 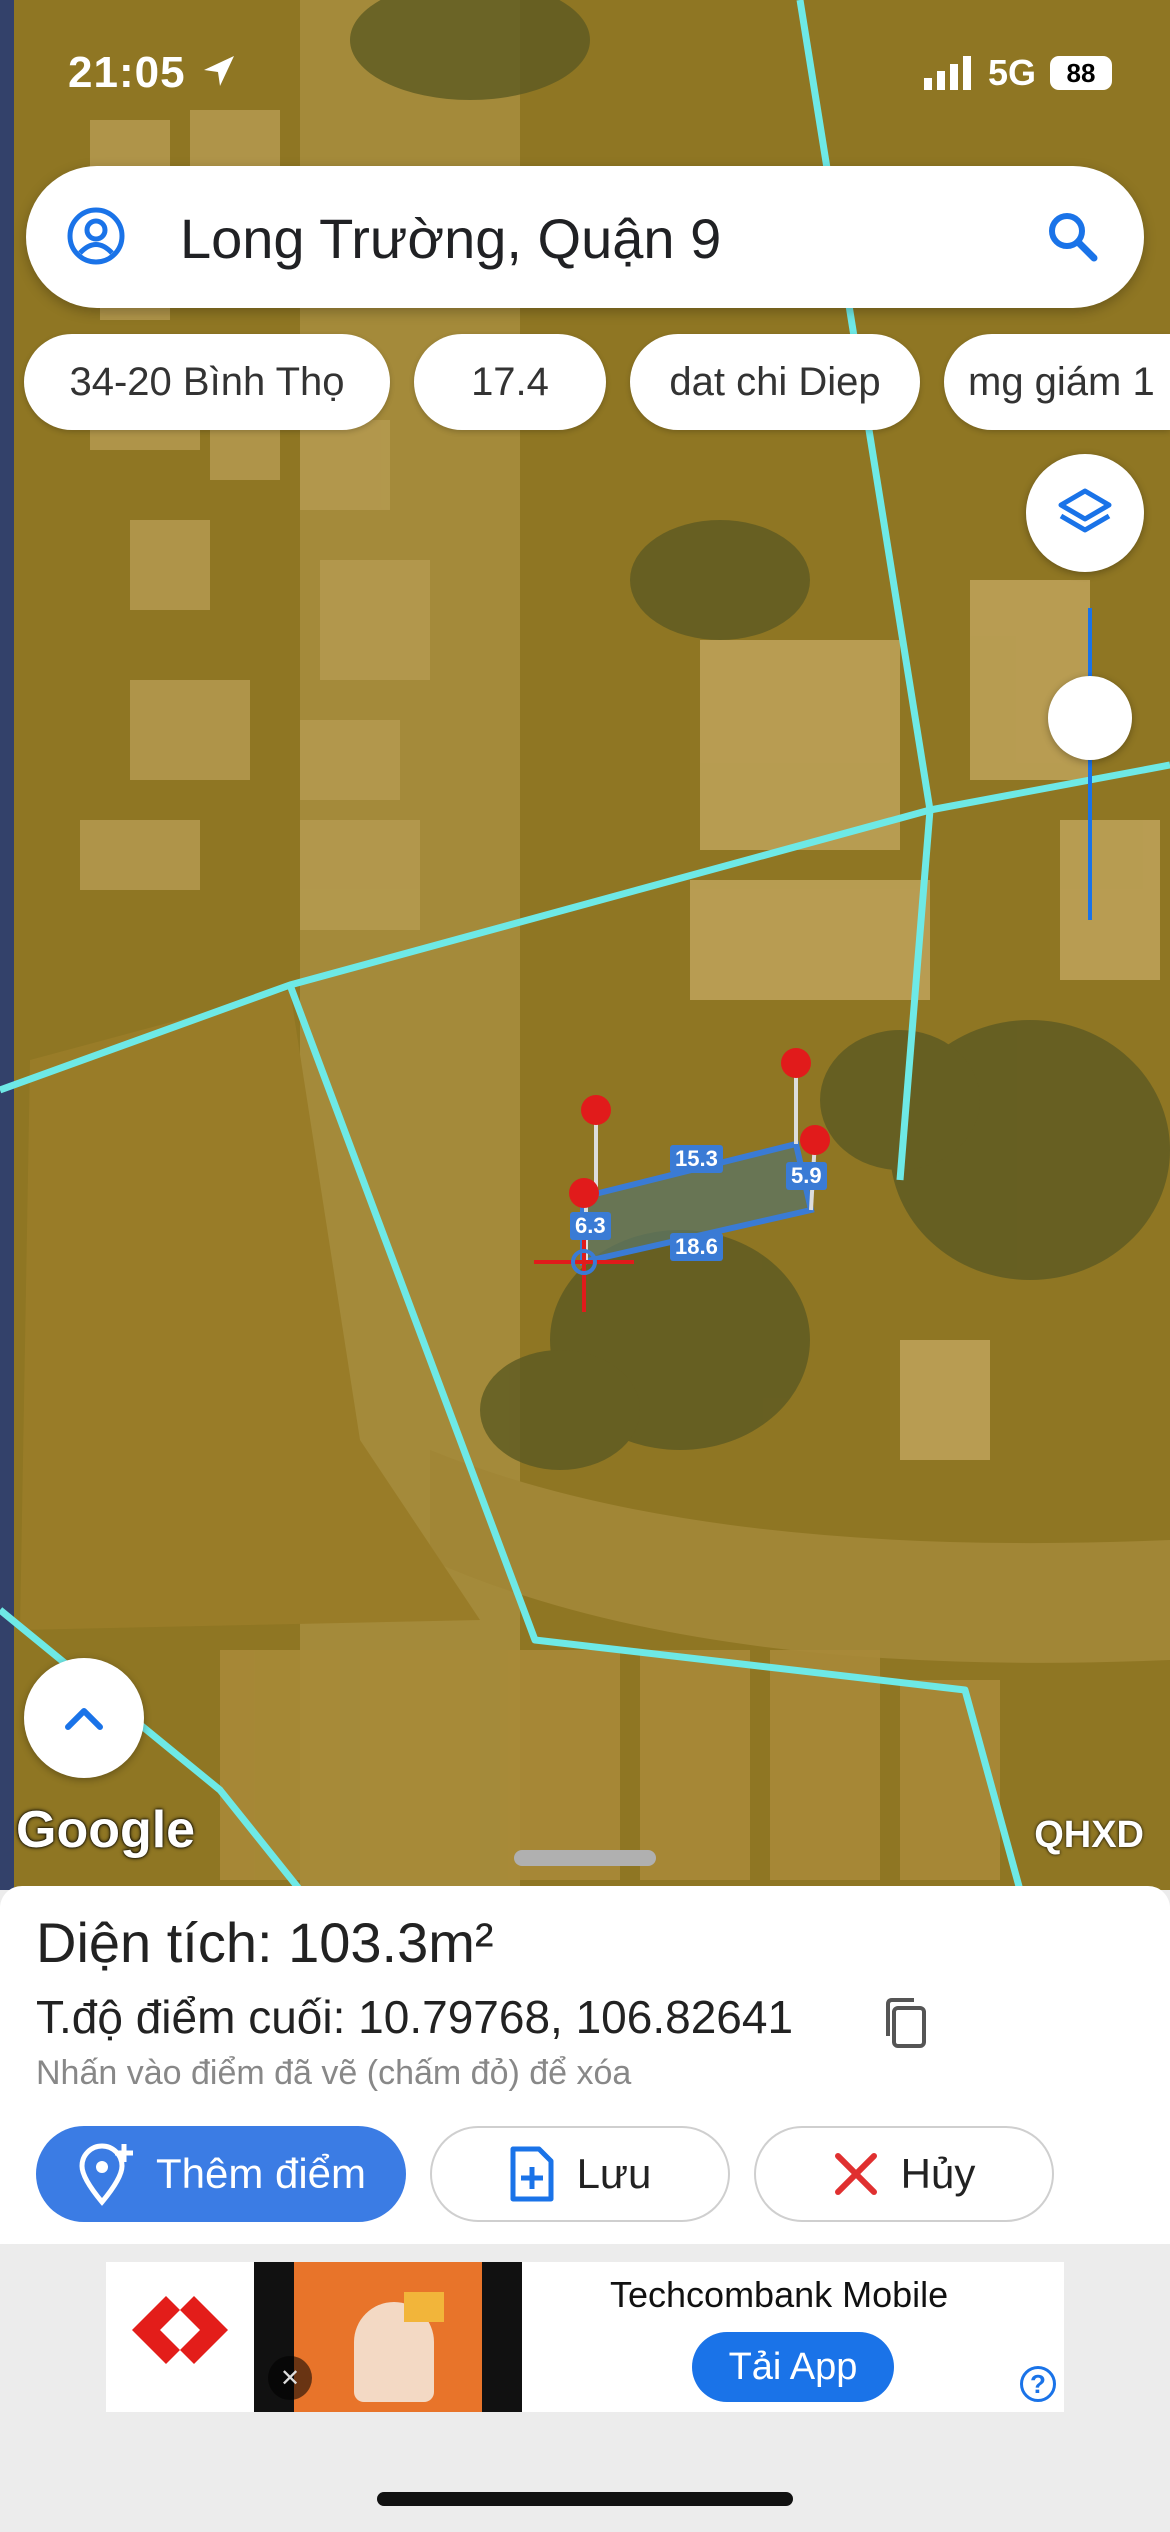 What do you see at coordinates (1038, 2384) in the screenshot?
I see `ad-info-icon: ?` at bounding box center [1038, 2384].